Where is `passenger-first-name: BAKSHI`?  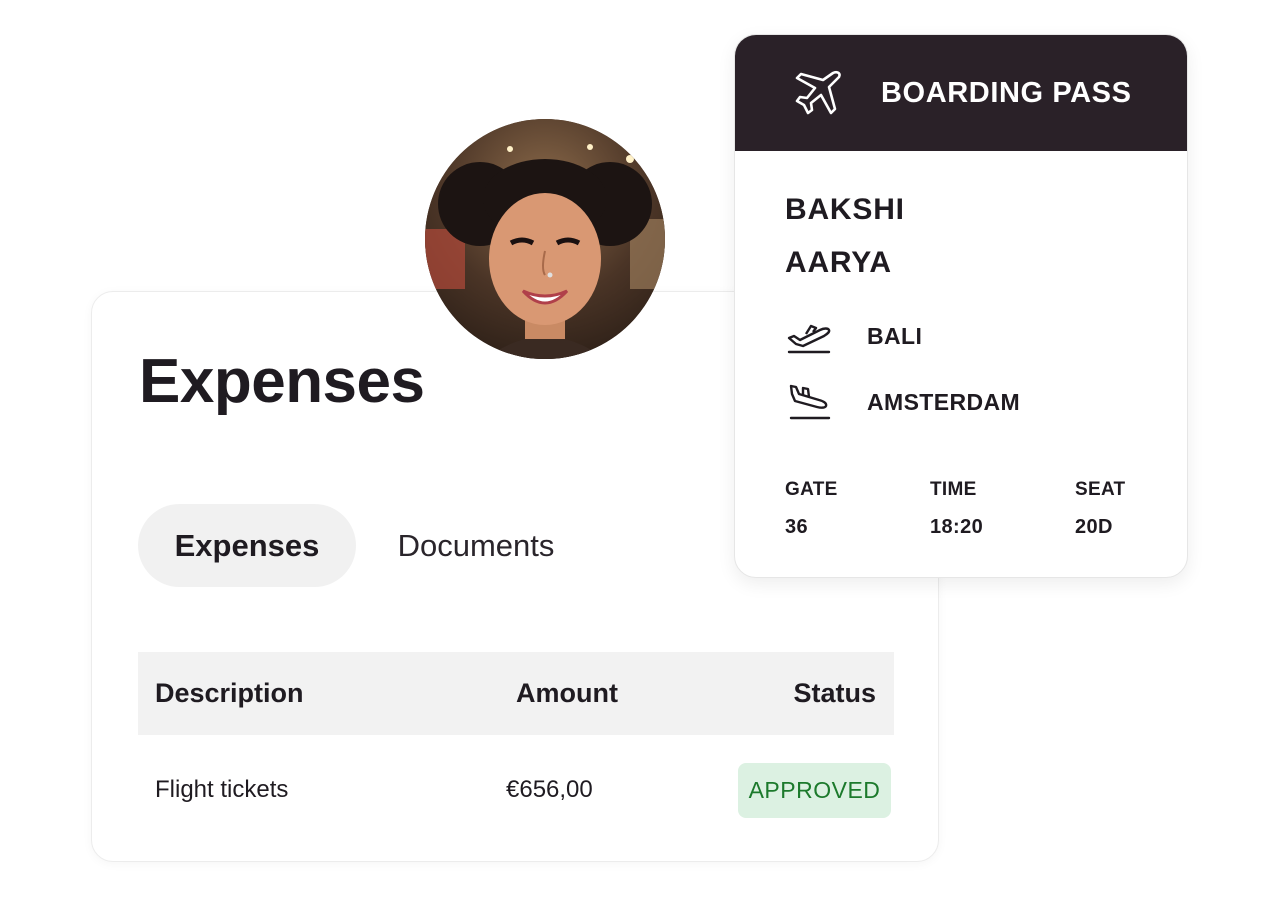 passenger-first-name: BAKSHI is located at coordinates (845, 209).